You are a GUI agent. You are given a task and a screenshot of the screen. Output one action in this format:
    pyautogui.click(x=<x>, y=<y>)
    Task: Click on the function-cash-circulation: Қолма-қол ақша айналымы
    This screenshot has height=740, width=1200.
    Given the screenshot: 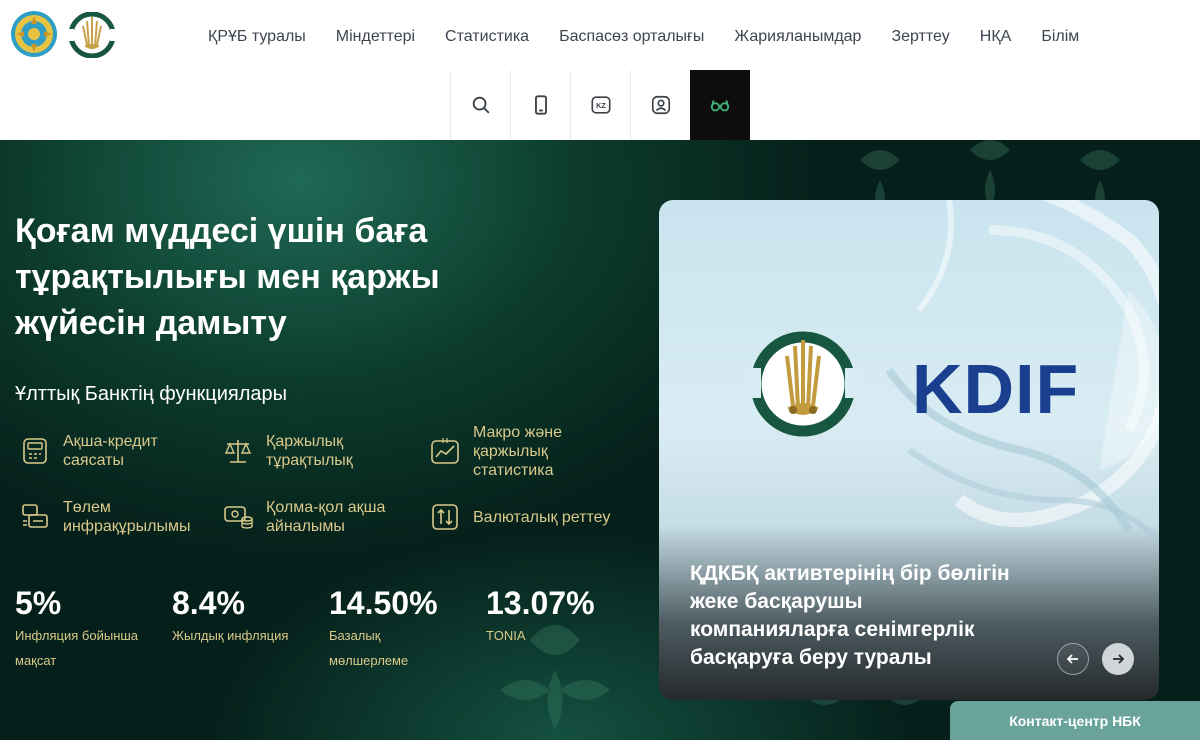 What is the action you would take?
    pyautogui.click(x=319, y=517)
    